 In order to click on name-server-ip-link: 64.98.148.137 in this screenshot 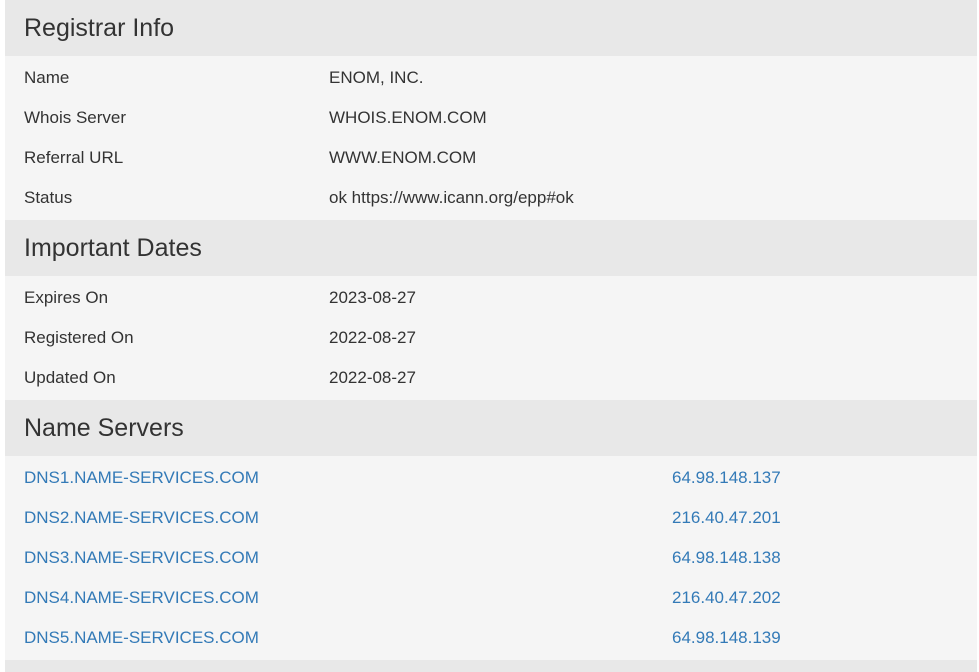, I will do `click(824, 478)`.